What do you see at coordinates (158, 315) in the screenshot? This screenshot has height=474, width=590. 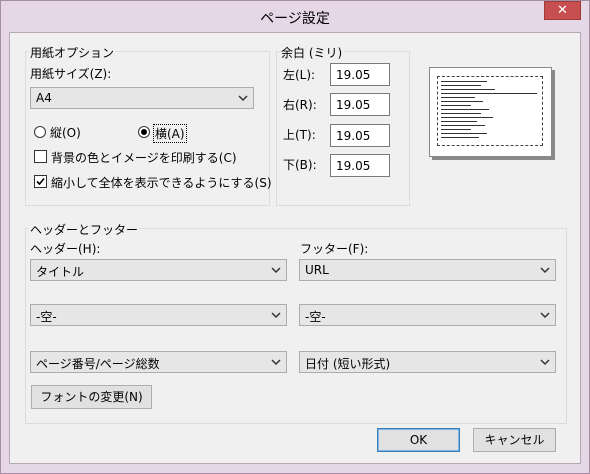 I see `header-select-2: -空-` at bounding box center [158, 315].